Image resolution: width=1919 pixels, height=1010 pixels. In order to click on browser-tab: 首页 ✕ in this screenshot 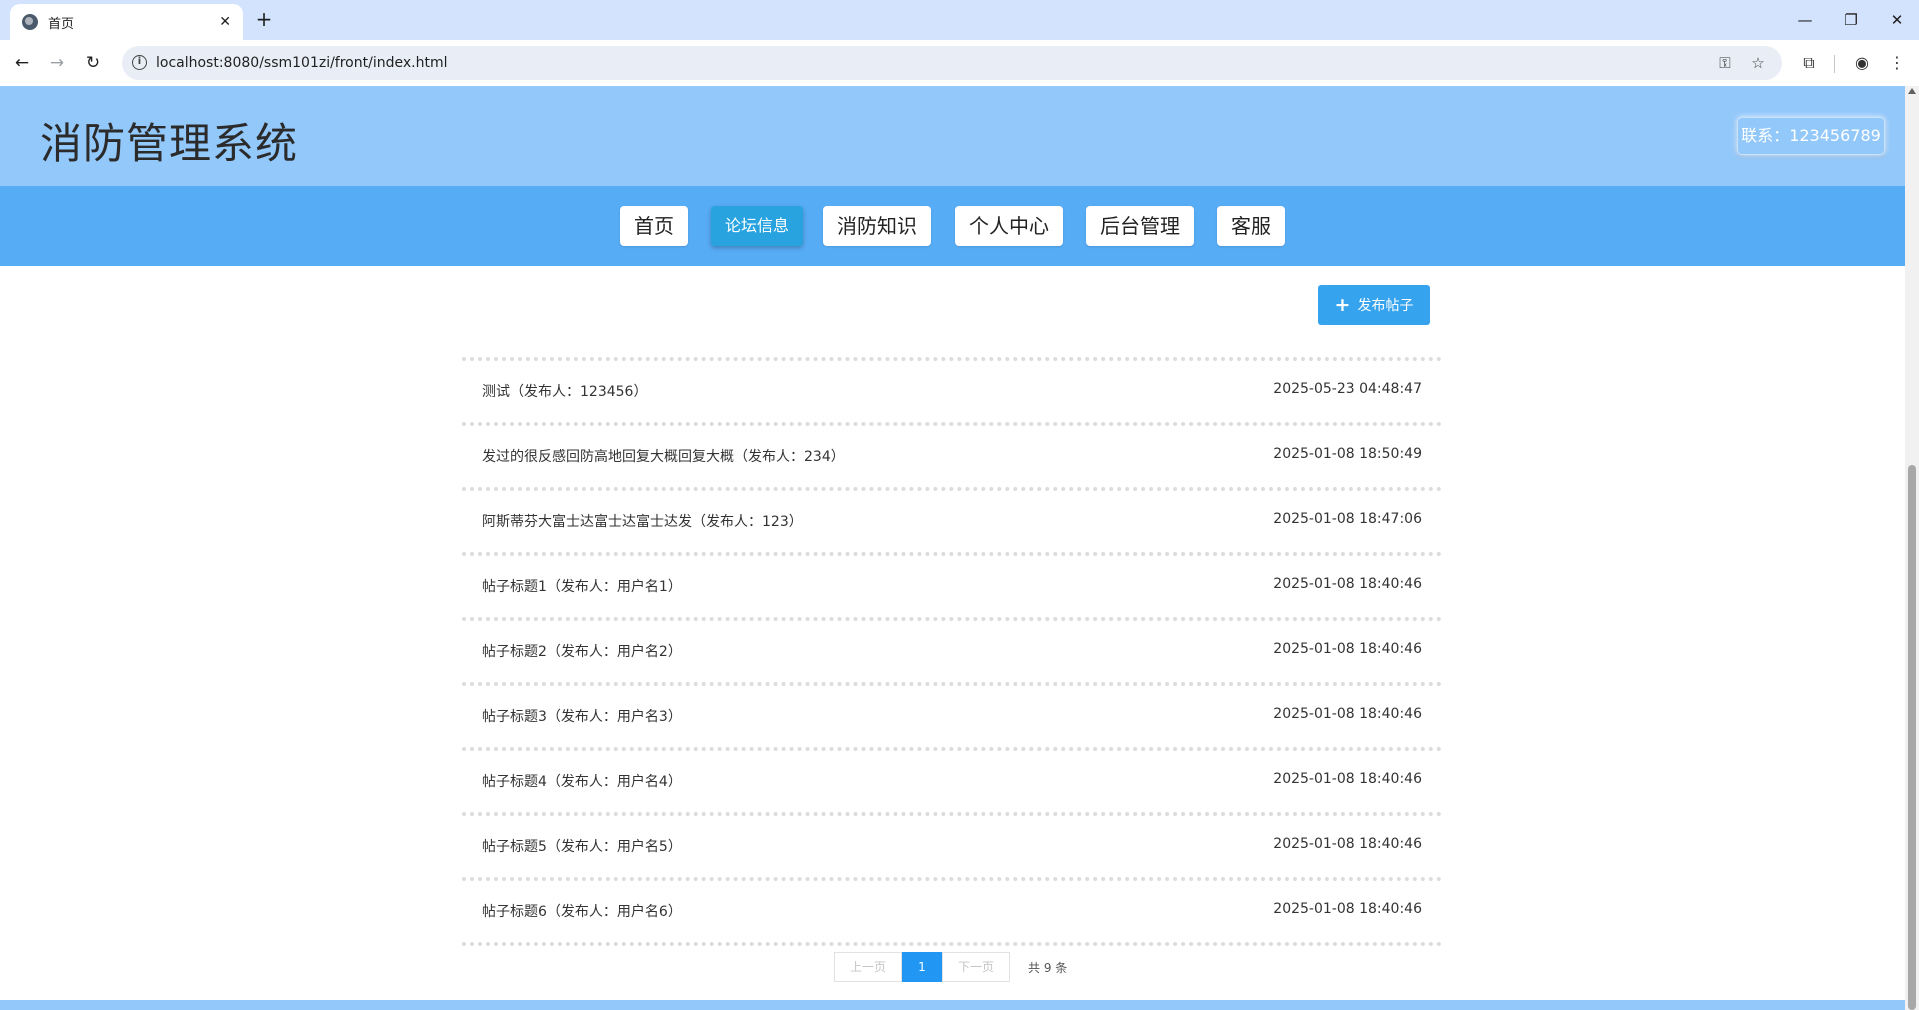, I will do `click(126, 22)`.